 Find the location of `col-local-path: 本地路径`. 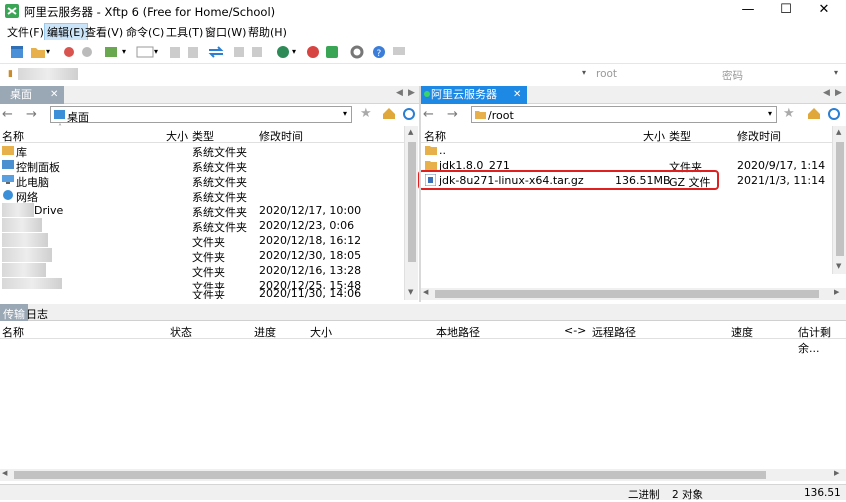

col-local-path: 本地路径 is located at coordinates (458, 332).